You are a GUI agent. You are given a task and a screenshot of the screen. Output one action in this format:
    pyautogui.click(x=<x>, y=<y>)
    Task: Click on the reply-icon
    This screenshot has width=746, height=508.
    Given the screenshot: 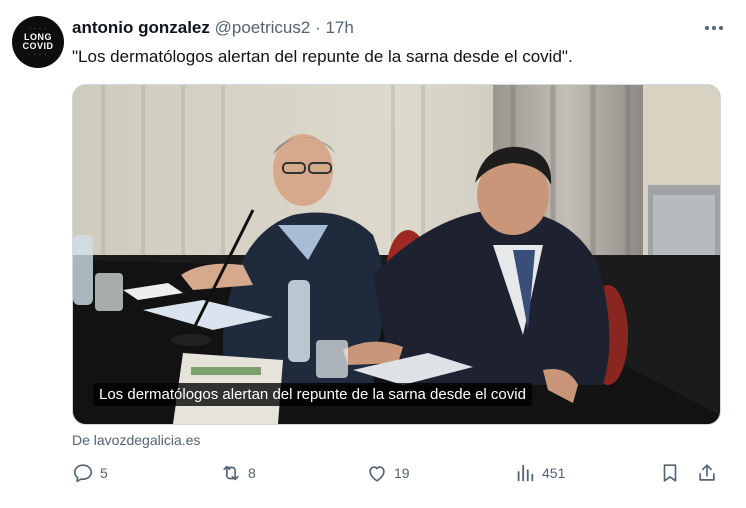 What is the action you would take?
    pyautogui.click(x=83, y=473)
    